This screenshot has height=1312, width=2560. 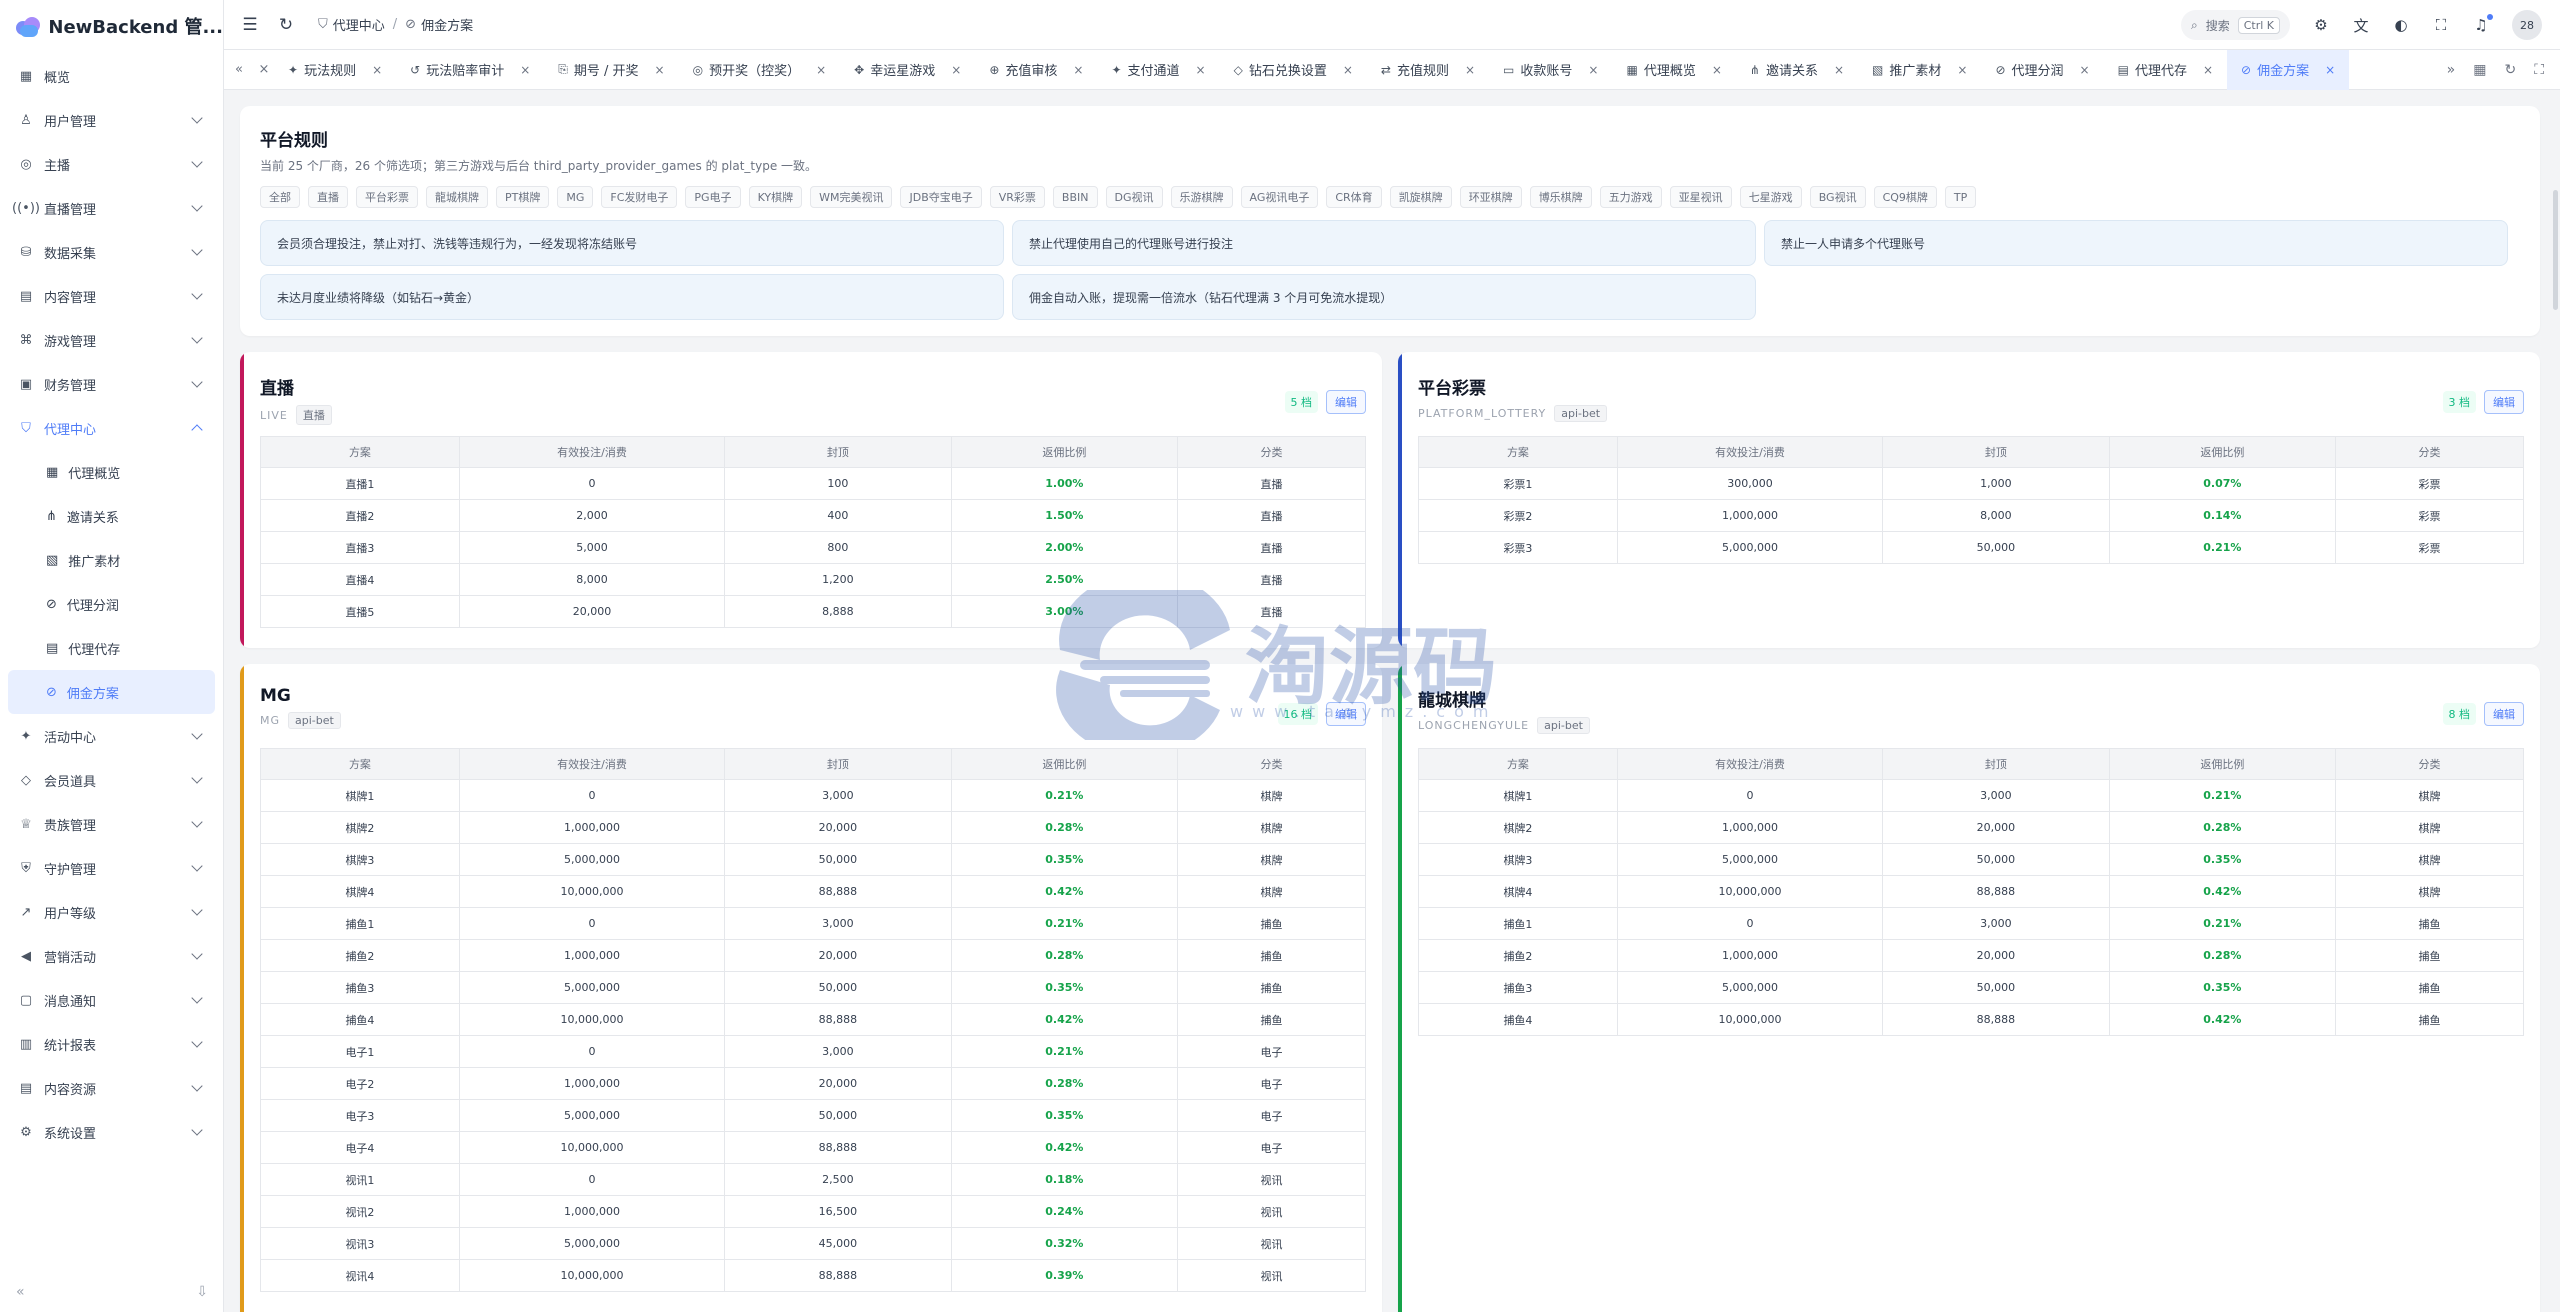 I want to click on tab-item: ✦ 支付通道 ×, so click(x=1158, y=70).